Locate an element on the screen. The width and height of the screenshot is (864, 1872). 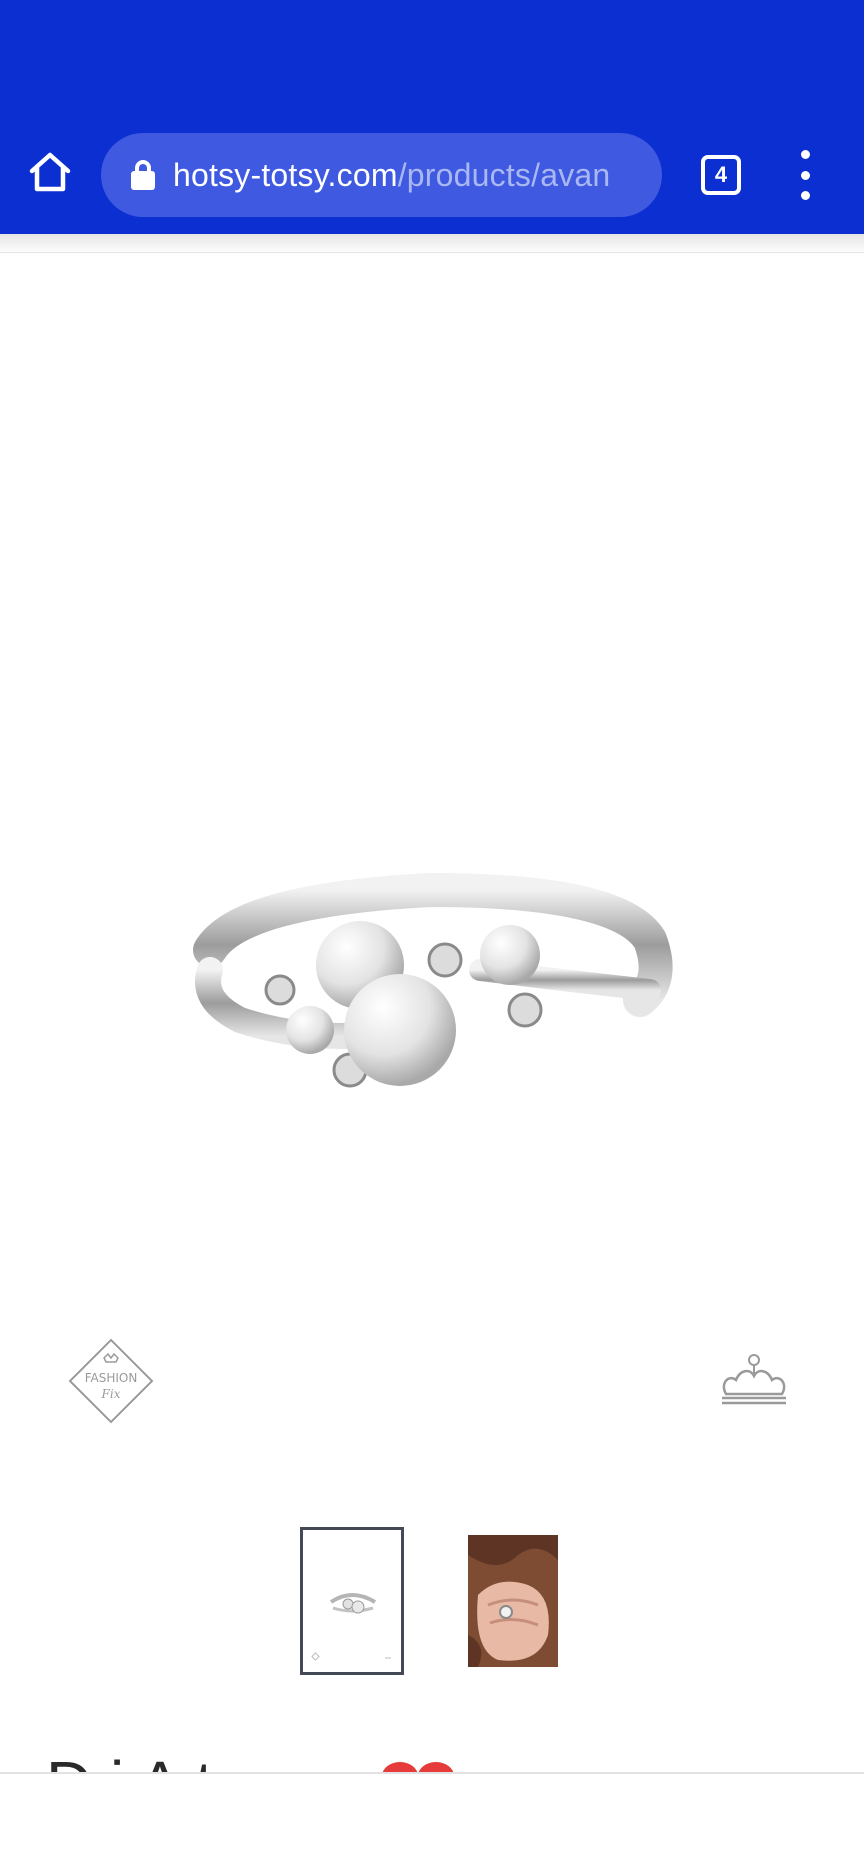
bottom-bar is located at coordinates (432, 1822).